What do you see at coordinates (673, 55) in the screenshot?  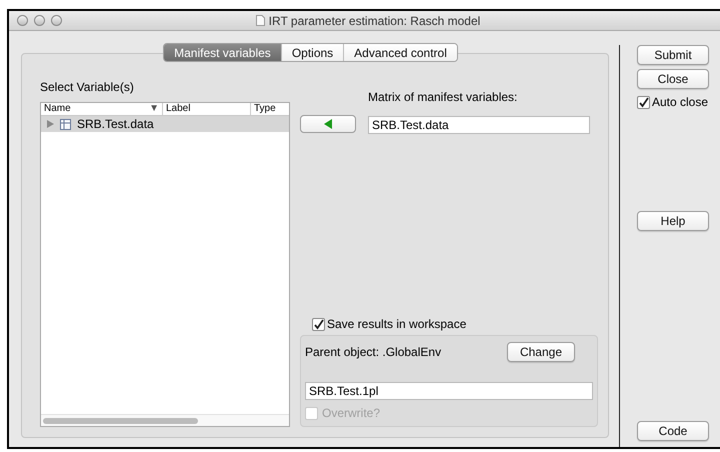 I see `submit-button: Submit` at bounding box center [673, 55].